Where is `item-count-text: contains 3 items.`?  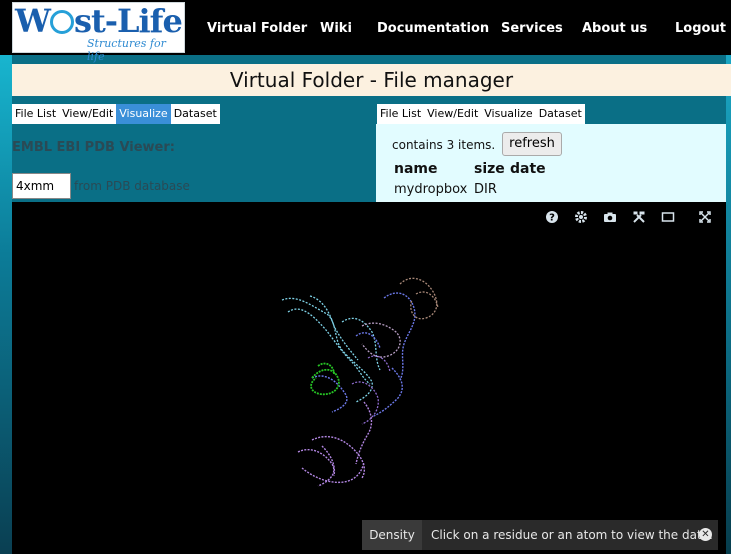
item-count-text: contains 3 items. is located at coordinates (444, 145).